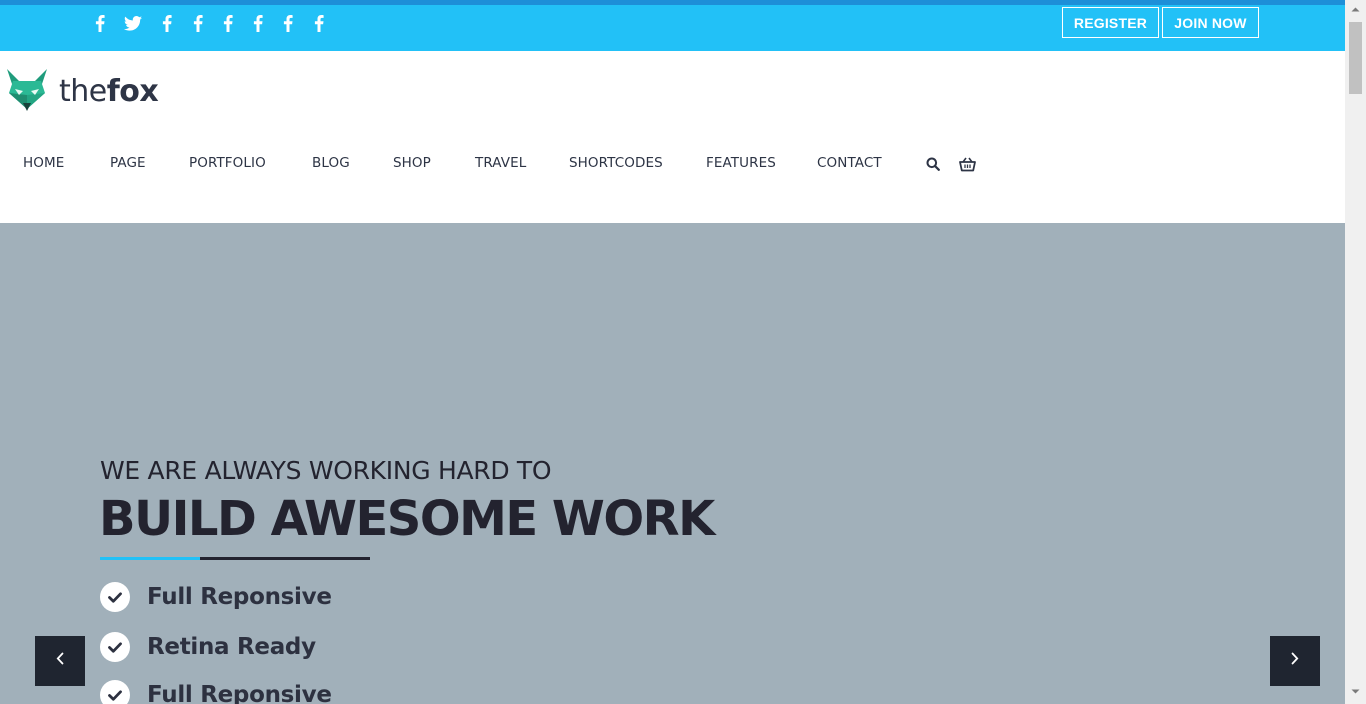 The image size is (1366, 704). Describe the element at coordinates (1210, 22) in the screenshot. I see `join-now-button: JOIN NOW` at that location.